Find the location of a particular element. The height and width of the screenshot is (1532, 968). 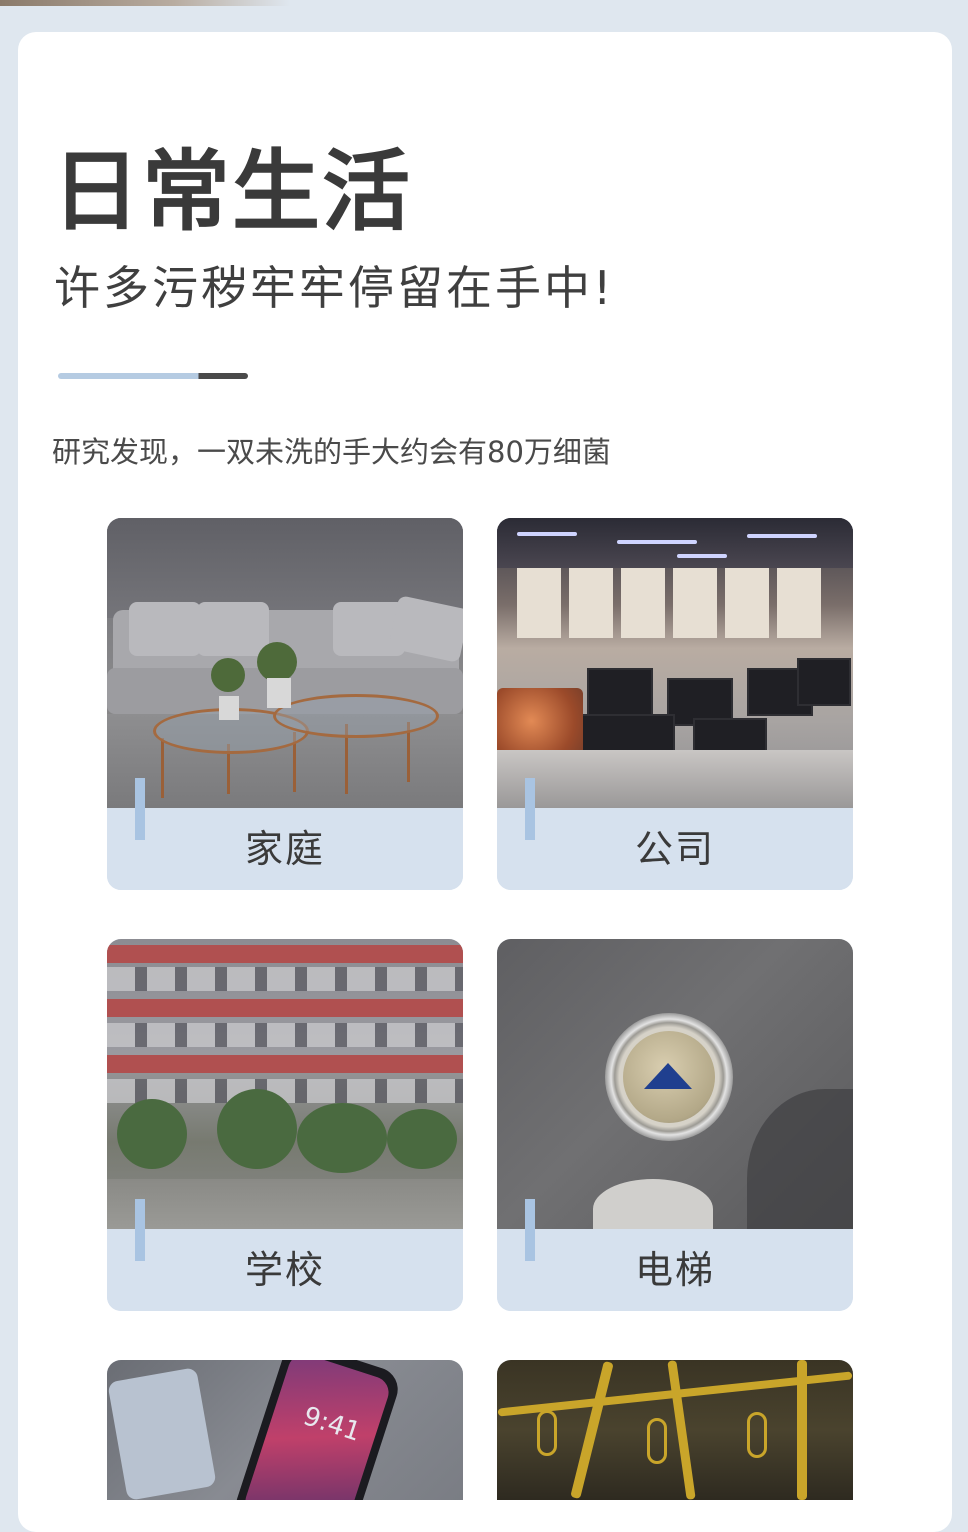

tile-school: 学校 is located at coordinates (285, 1125).